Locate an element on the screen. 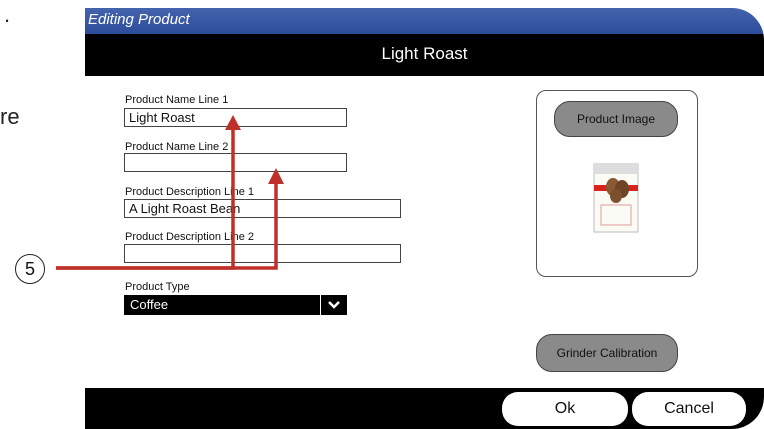  callout-number: 5 is located at coordinates (30, 269).